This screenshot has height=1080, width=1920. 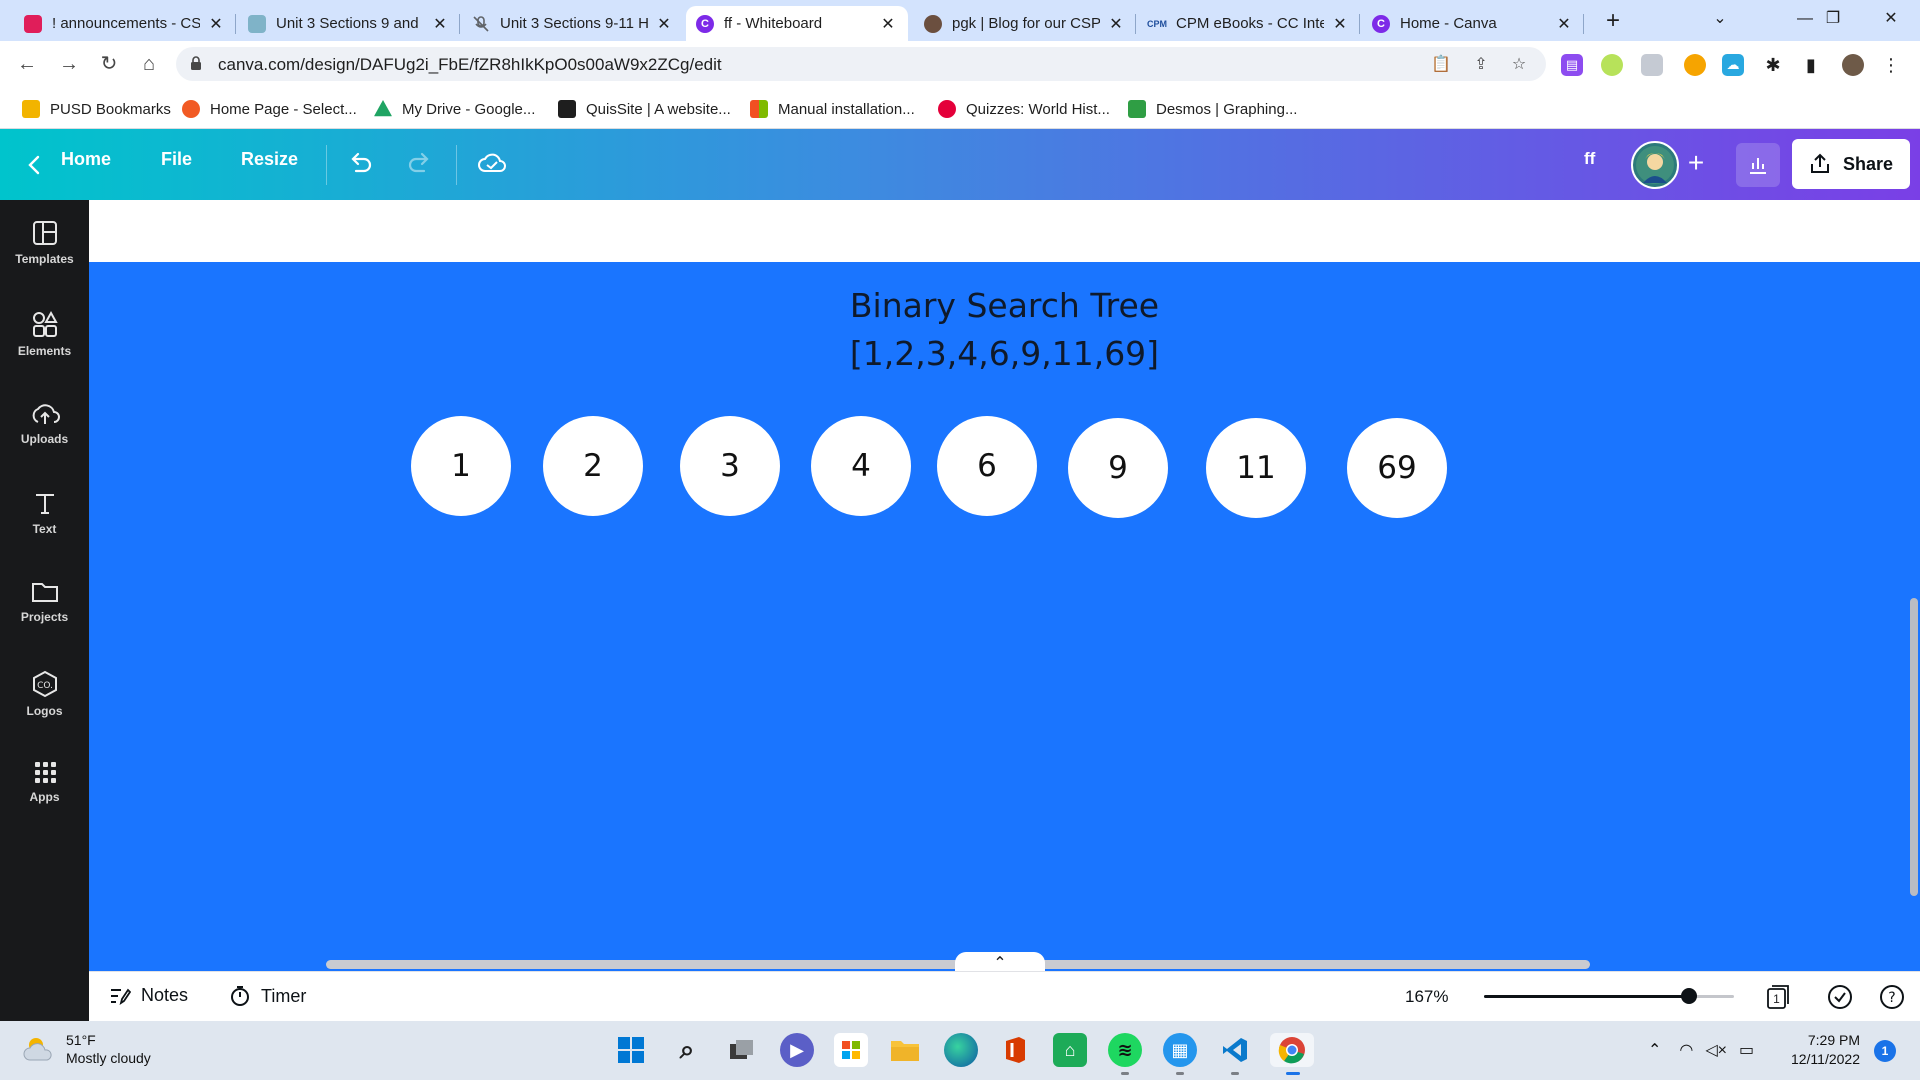 What do you see at coordinates (851, 1050) in the screenshot?
I see `microsoft-store-icon` at bounding box center [851, 1050].